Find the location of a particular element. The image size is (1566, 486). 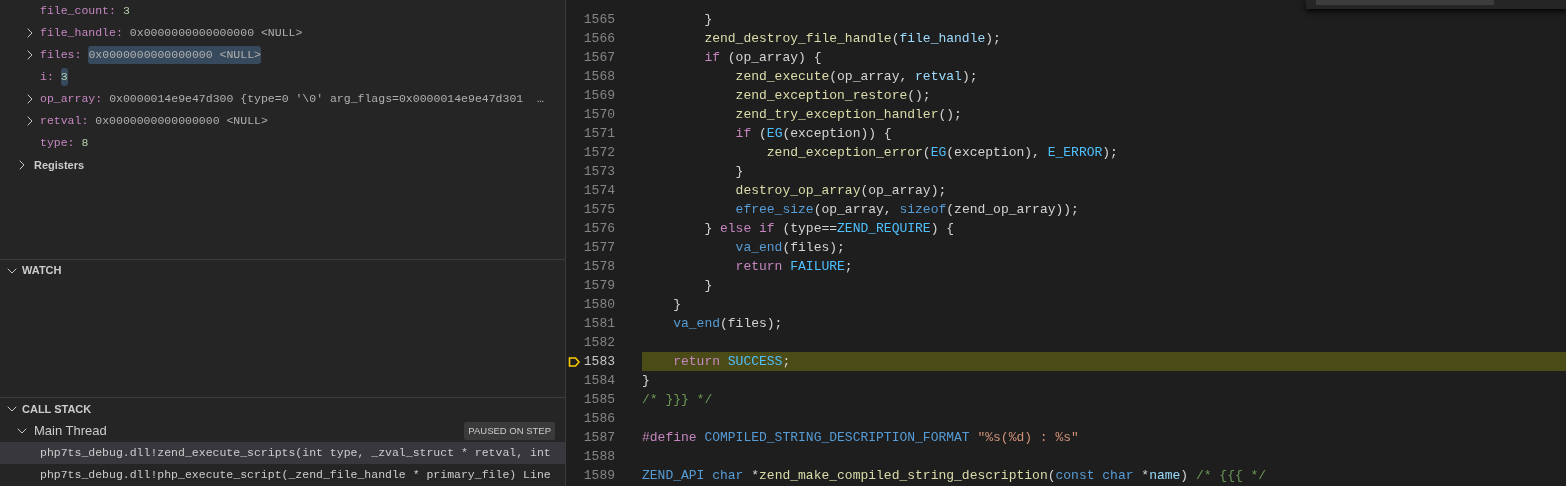

line-number: 1580 is located at coordinates (598, 304).